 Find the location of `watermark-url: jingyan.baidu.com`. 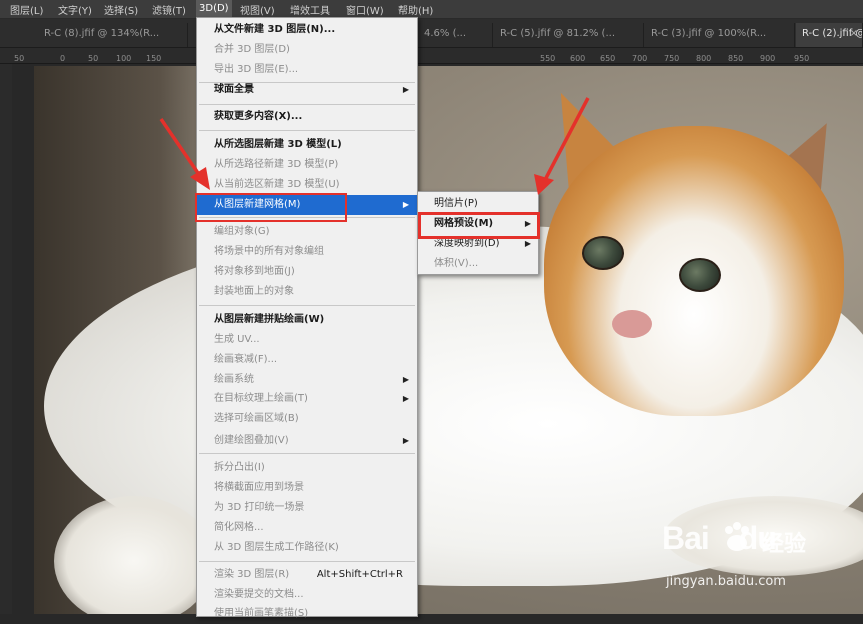

watermark-url: jingyan.baidu.com is located at coordinates (726, 581).